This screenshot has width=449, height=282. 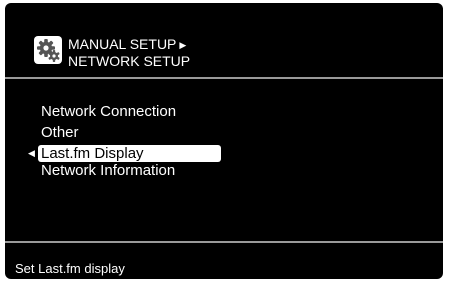 What do you see at coordinates (224, 242) in the screenshot?
I see `footer-divider` at bounding box center [224, 242].